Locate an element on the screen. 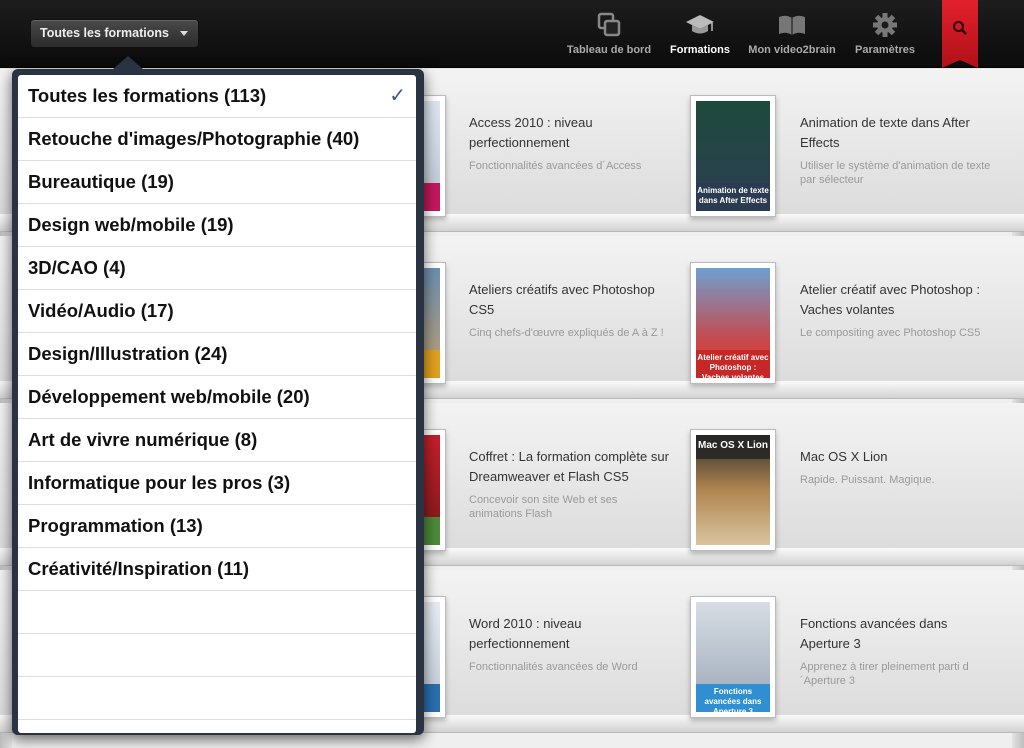 Image resolution: width=1024 pixels, height=748 pixels. cover-caption: Fonctions avancées dans Aperture 3 is located at coordinates (733, 698).